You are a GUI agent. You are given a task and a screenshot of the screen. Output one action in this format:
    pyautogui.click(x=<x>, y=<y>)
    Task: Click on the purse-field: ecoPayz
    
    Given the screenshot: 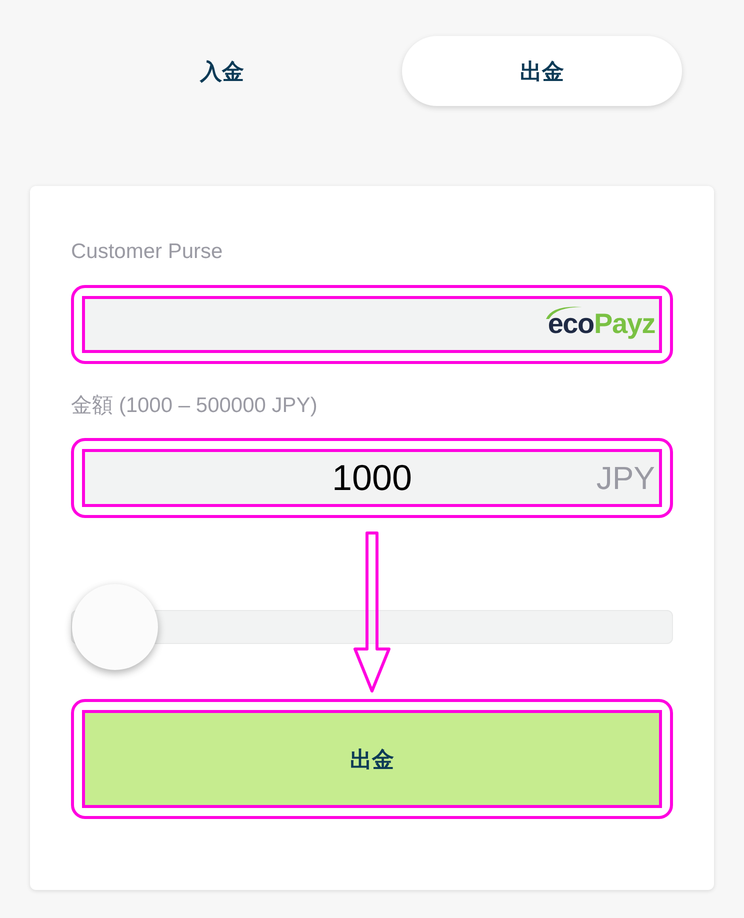 What is the action you would take?
    pyautogui.click(x=372, y=324)
    